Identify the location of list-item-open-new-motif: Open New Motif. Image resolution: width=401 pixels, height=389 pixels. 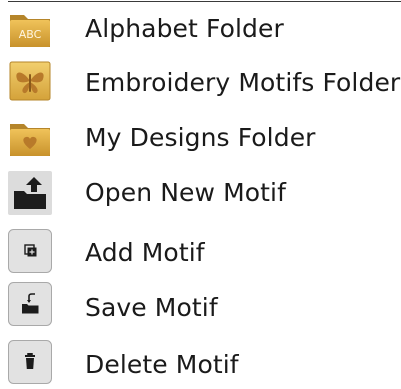
(200, 194).